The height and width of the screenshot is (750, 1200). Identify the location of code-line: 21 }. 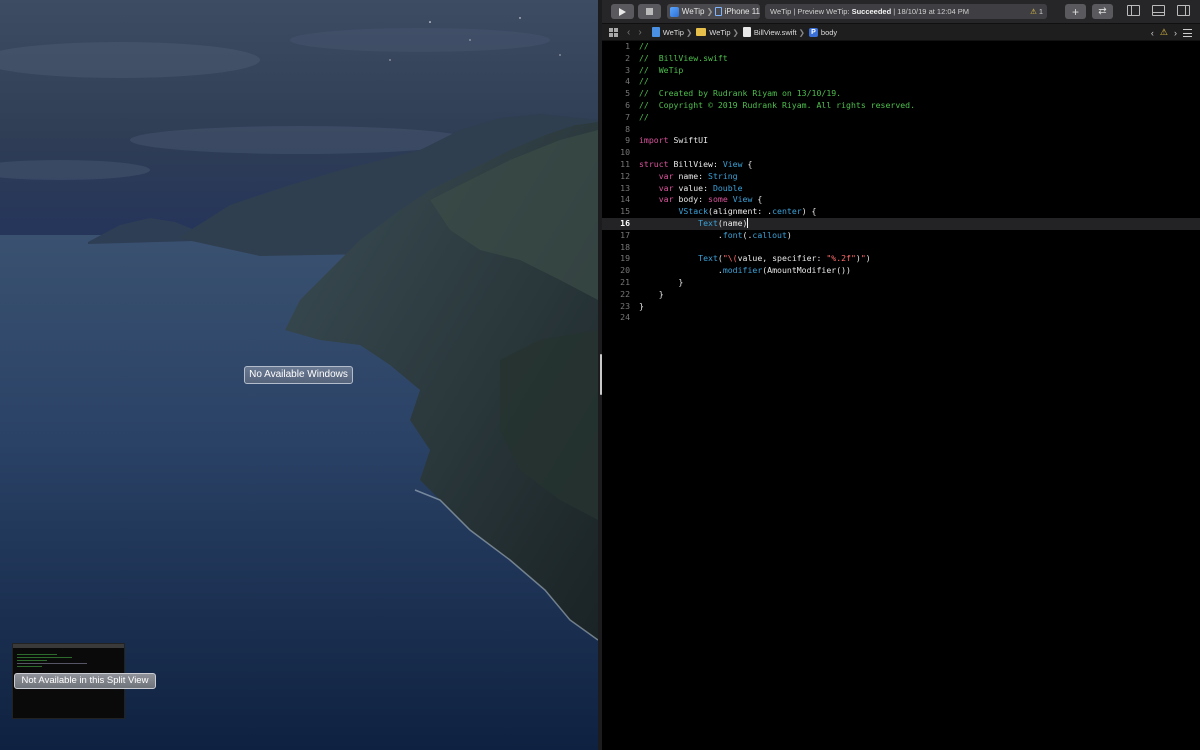
(901, 283).